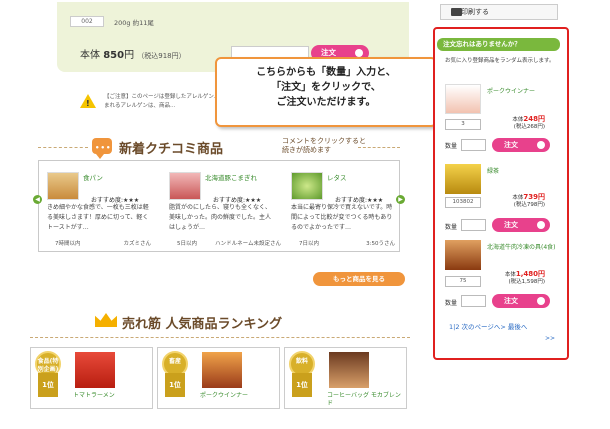  Describe the element at coordinates (134, 23) in the screenshot. I see `product-spec: 200g 約11尾` at that location.